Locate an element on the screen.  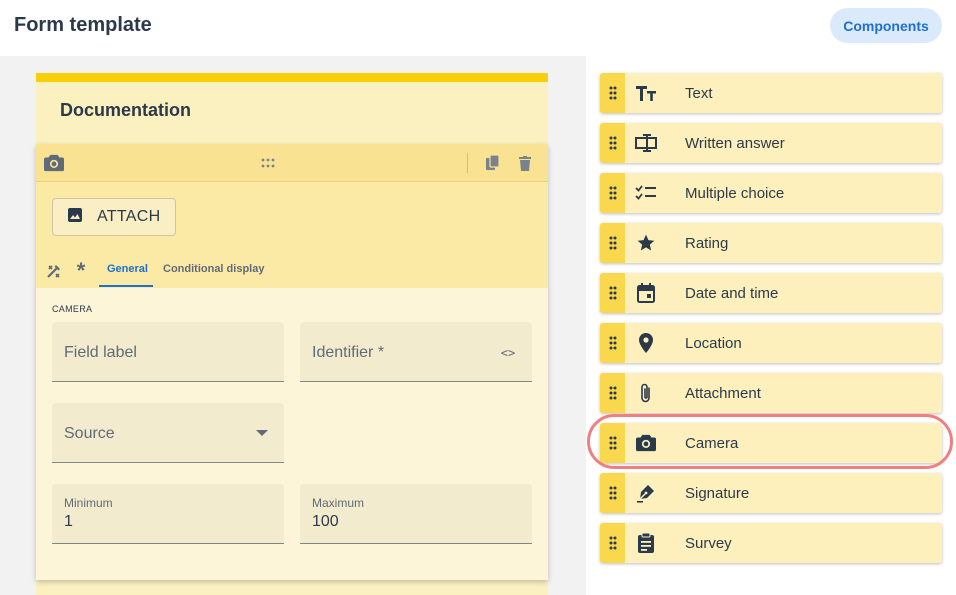
component-attachment: Attachment is located at coordinates (771, 393).